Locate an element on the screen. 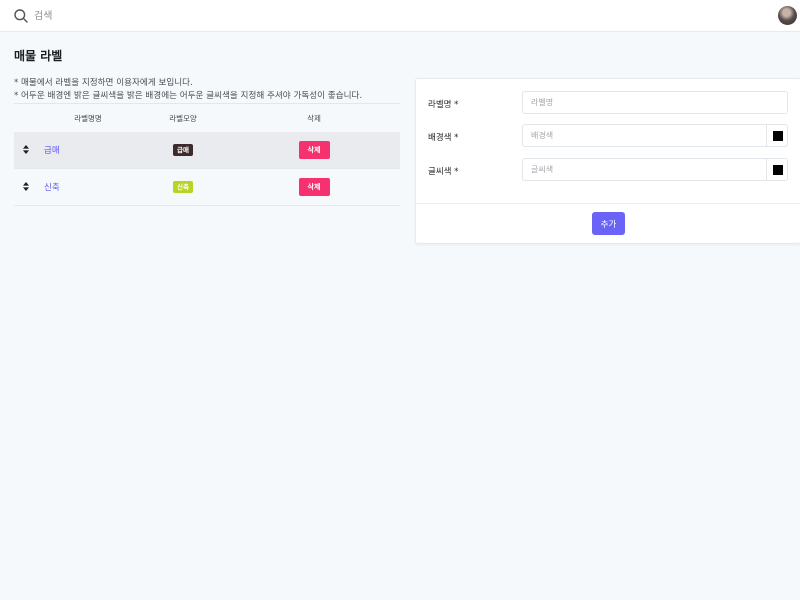 This screenshot has width=800, height=600. header-delete: 삭제 is located at coordinates (314, 118).